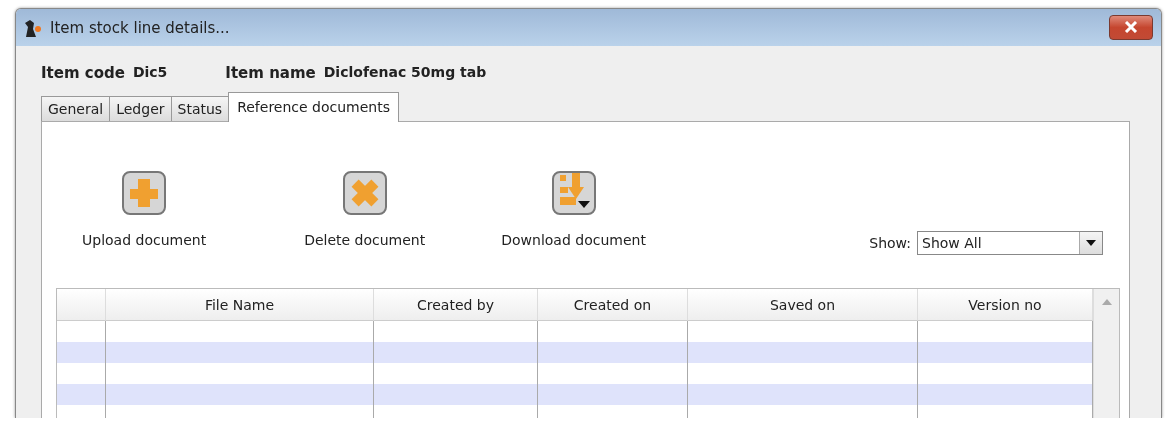  Describe the element at coordinates (313, 107) in the screenshot. I see `tab: Reference documents` at that location.